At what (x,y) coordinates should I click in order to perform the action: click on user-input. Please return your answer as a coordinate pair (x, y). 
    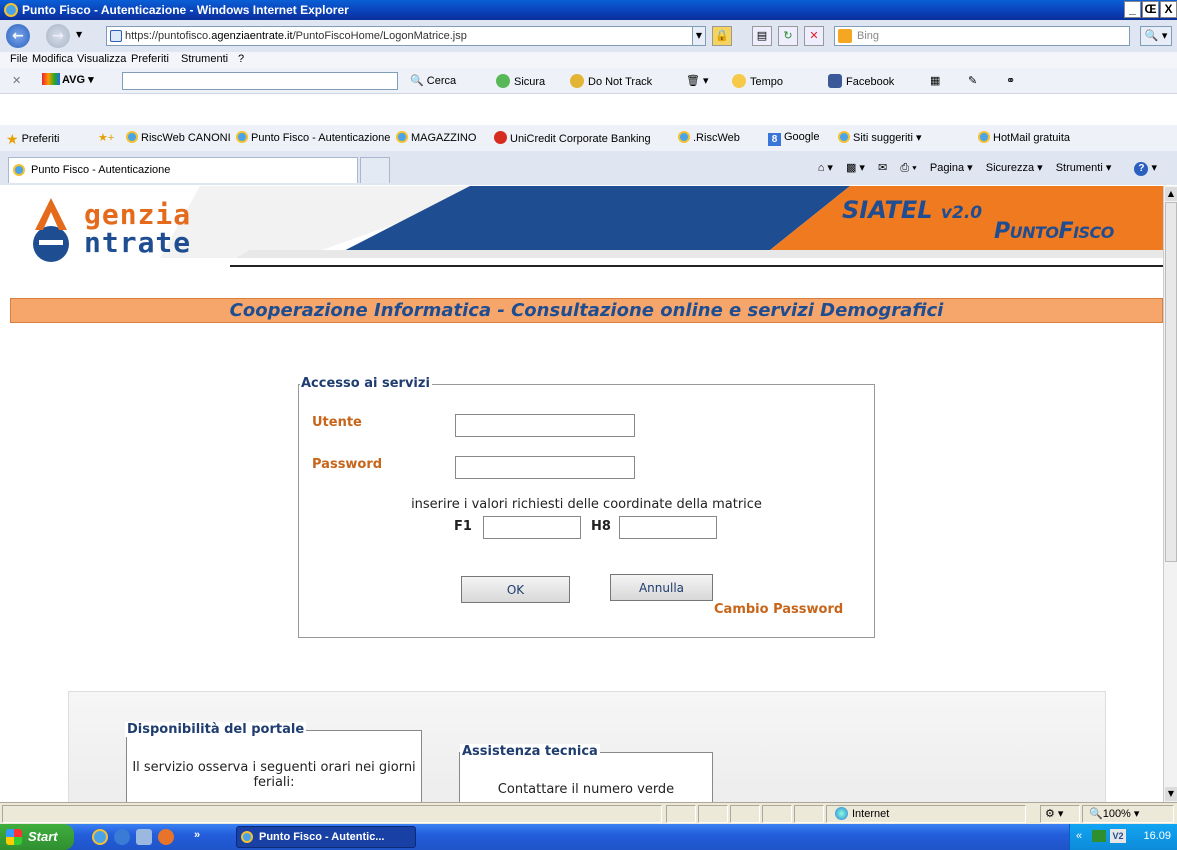
    Looking at the image, I should click on (545, 425).